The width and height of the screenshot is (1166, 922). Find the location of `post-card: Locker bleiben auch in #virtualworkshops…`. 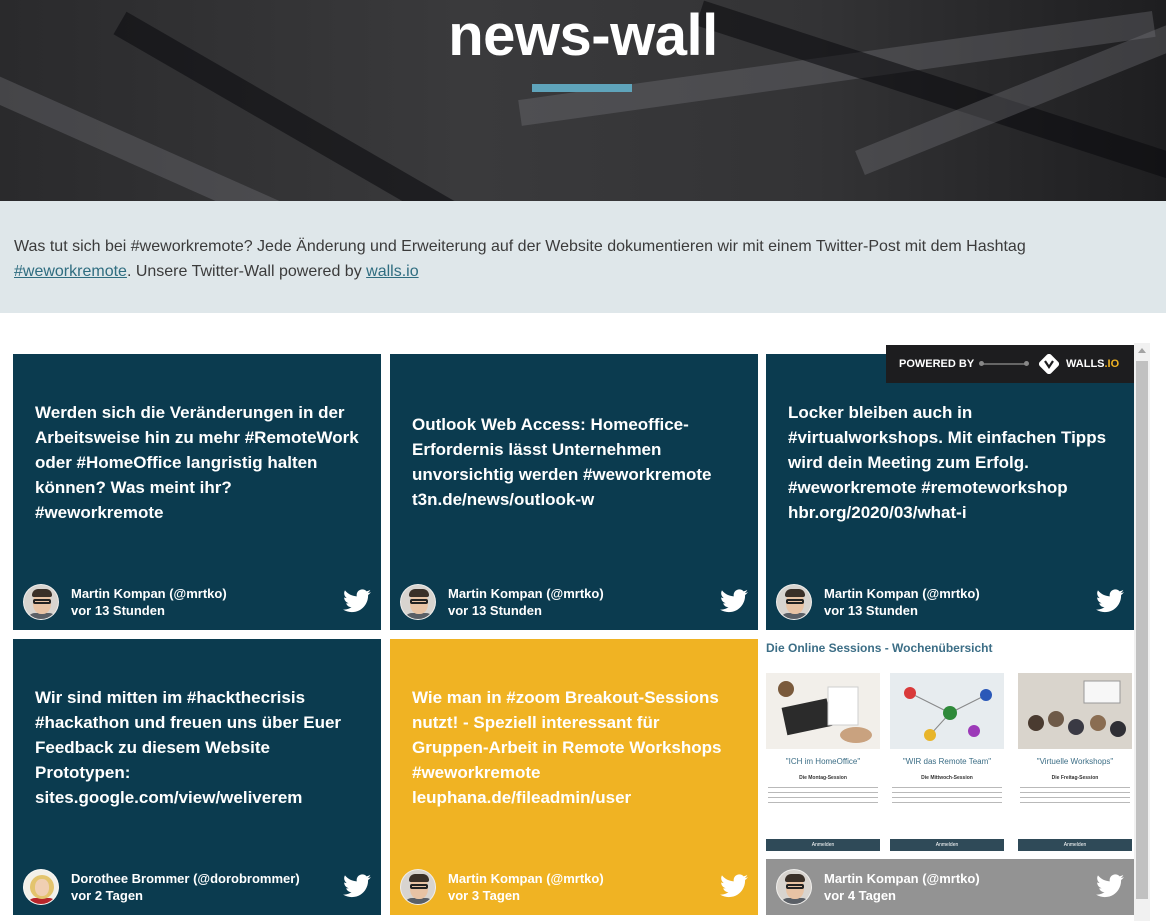

post-card: Locker bleiben auch in #virtualworkshops… is located at coordinates (950, 492).